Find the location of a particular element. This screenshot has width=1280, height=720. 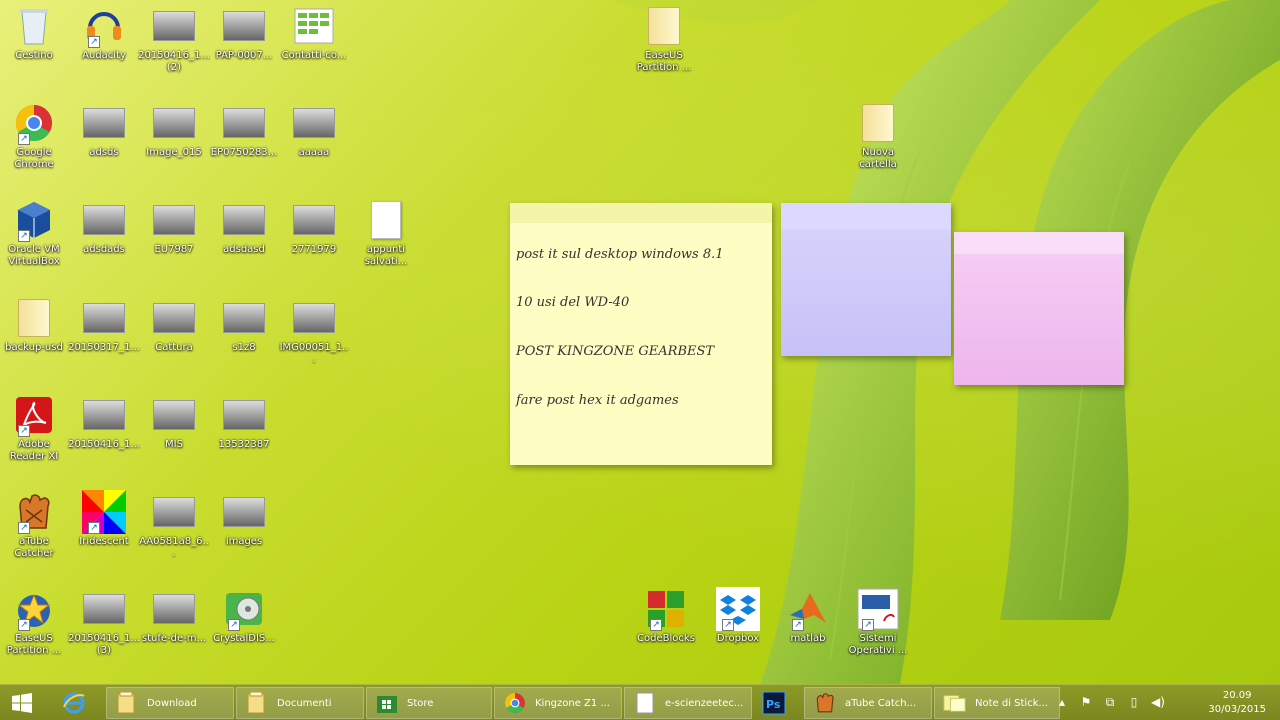

internet-explorer-icon is located at coordinates (74, 703).